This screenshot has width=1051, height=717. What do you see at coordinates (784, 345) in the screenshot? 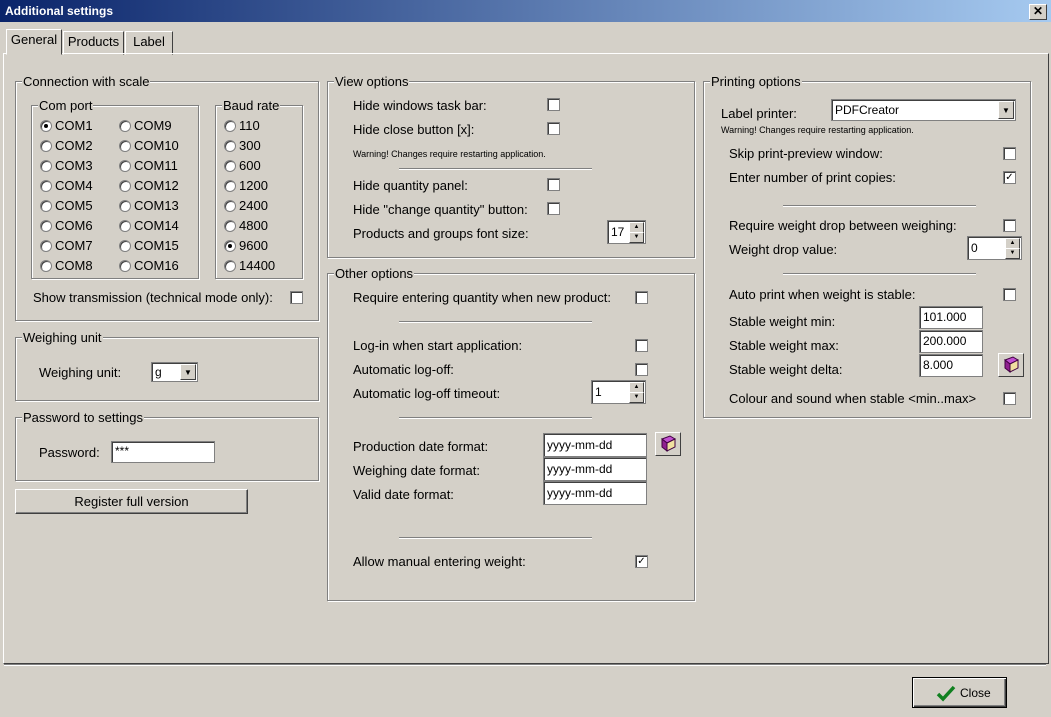
I see `stable-max-label: Stable weight max:` at bounding box center [784, 345].